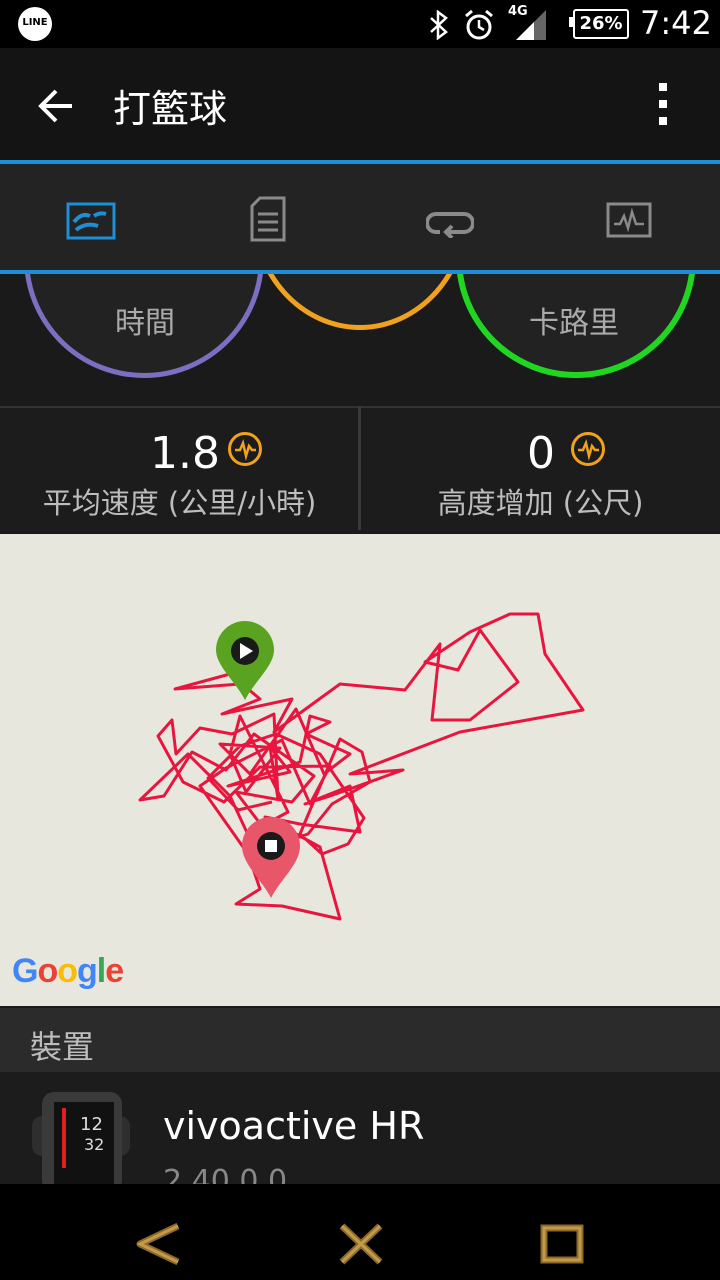 The image size is (720, 1280). What do you see at coordinates (91, 1124) in the screenshot?
I see `svg-text: 12` at bounding box center [91, 1124].